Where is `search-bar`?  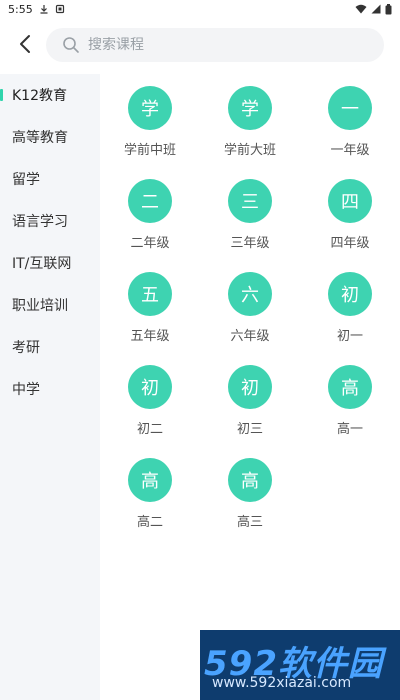
search-bar is located at coordinates (215, 45).